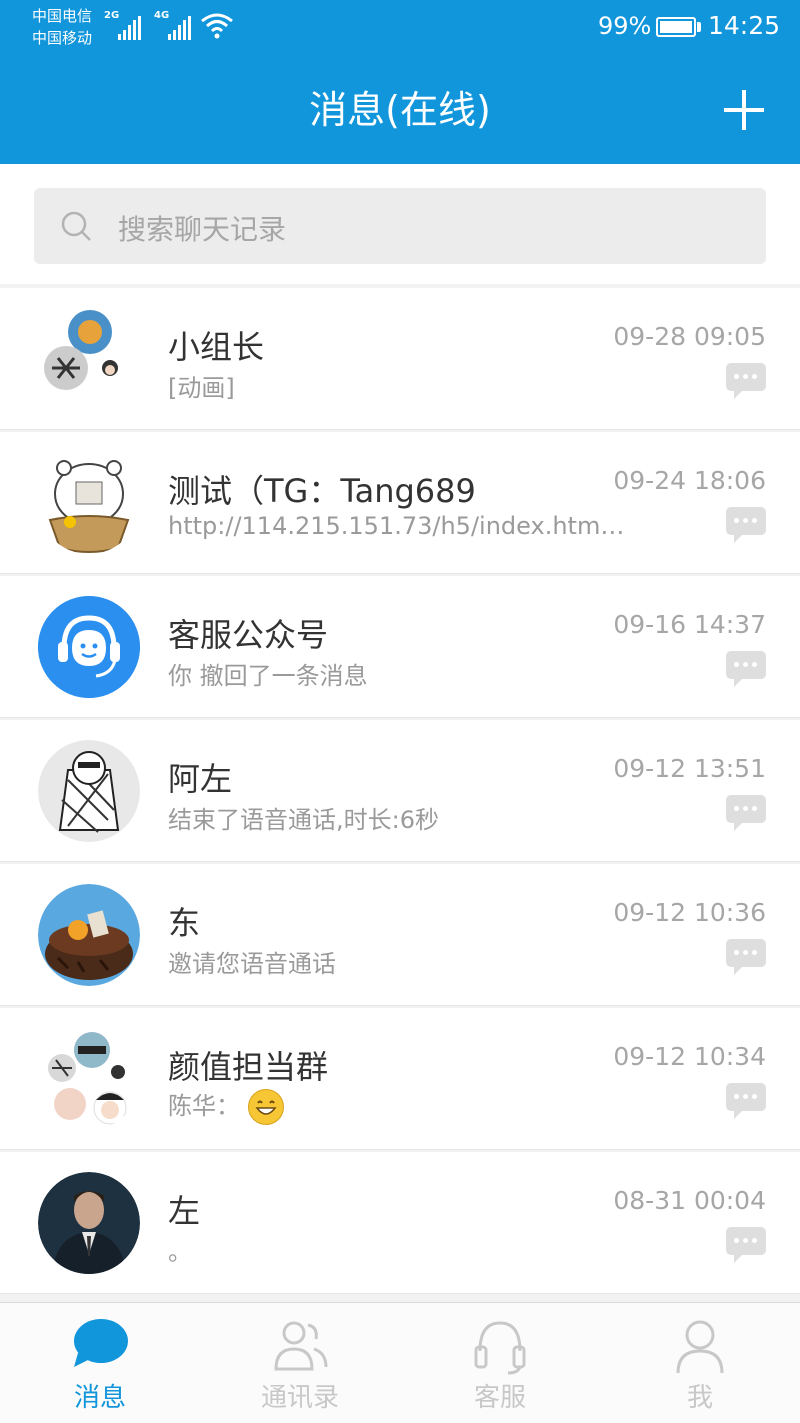  What do you see at coordinates (89, 1223) in the screenshot?
I see `photo-avatar` at bounding box center [89, 1223].